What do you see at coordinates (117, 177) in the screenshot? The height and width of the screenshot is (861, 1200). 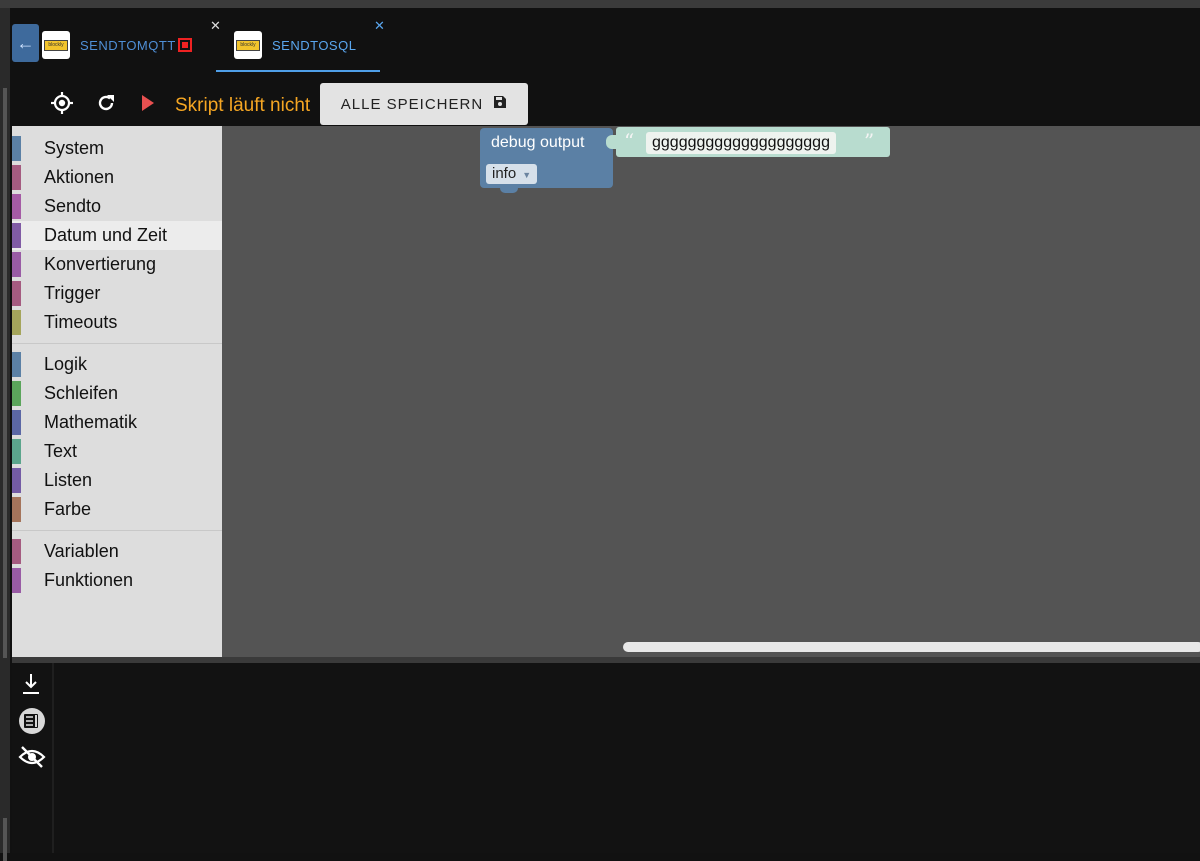 I see `toolbox-category-aktionen: Aktionen` at bounding box center [117, 177].